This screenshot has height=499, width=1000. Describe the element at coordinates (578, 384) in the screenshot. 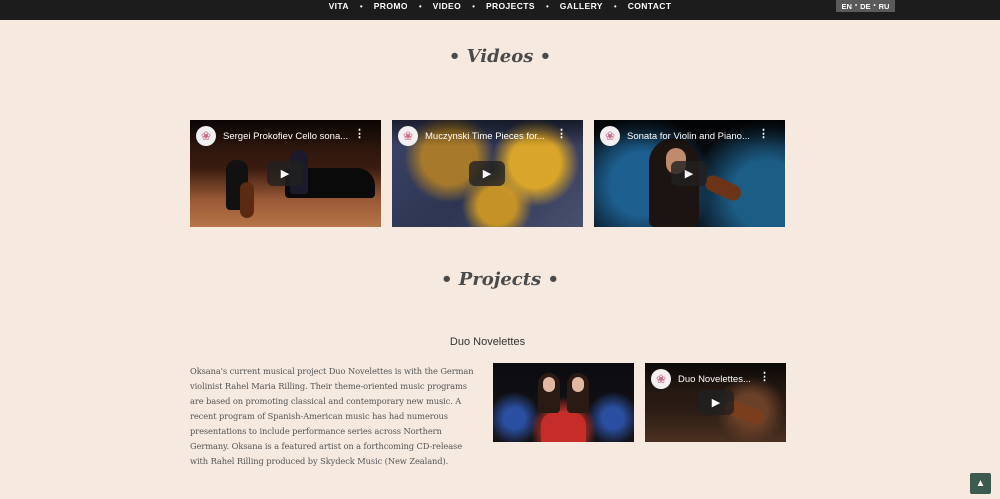

I see `musician-right-face` at that location.